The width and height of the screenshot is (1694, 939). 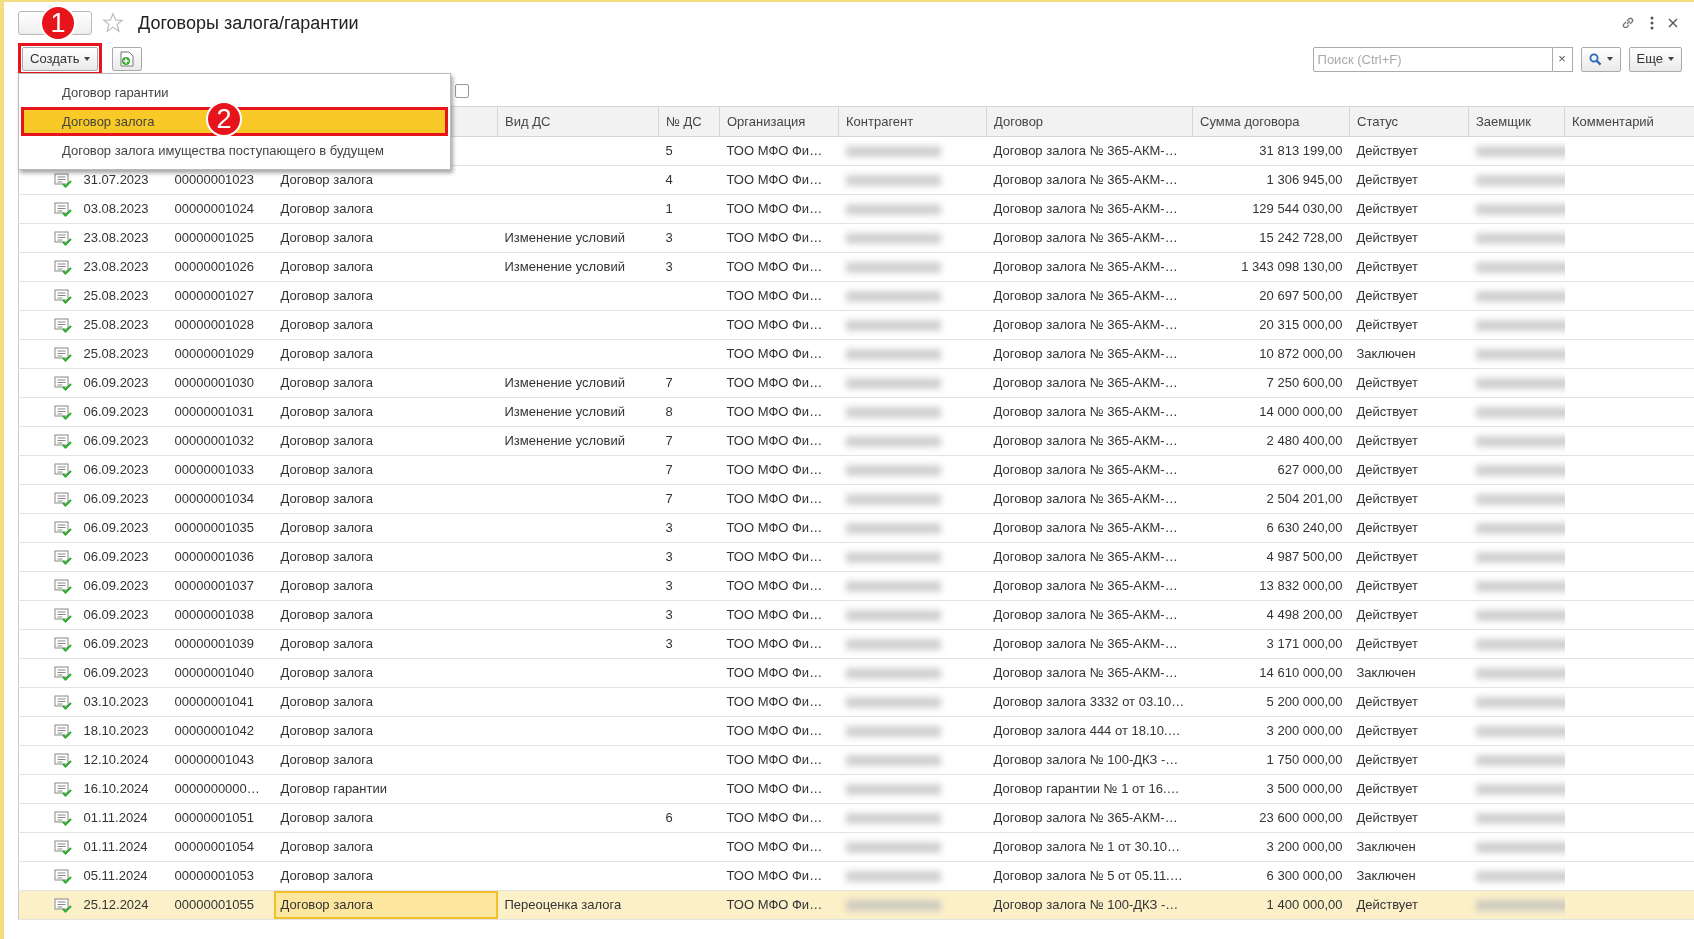 What do you see at coordinates (122, 267) in the screenshot?
I see `table-cell: 23.08.2023` at bounding box center [122, 267].